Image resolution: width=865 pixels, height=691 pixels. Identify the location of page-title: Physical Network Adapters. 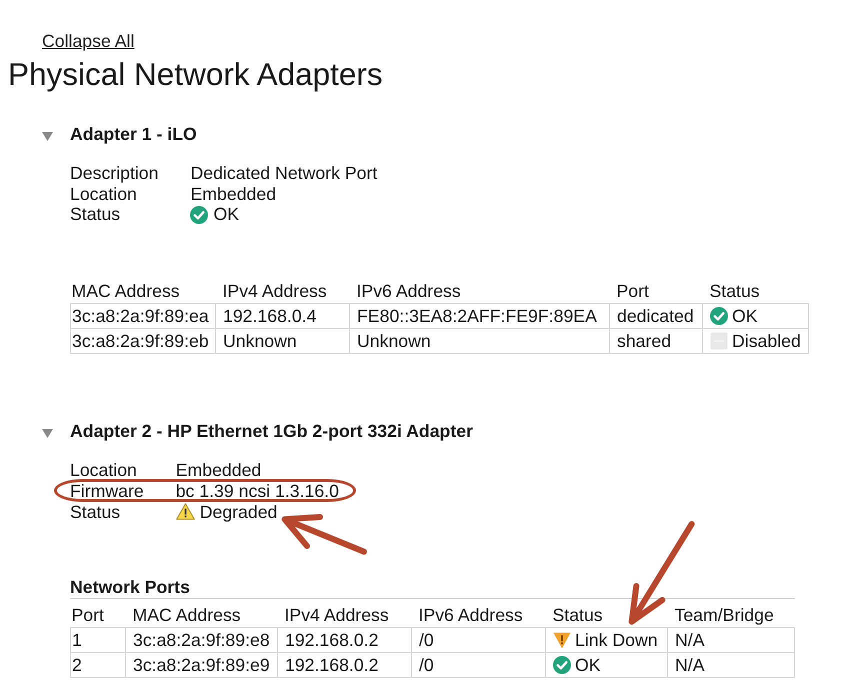
(196, 74).